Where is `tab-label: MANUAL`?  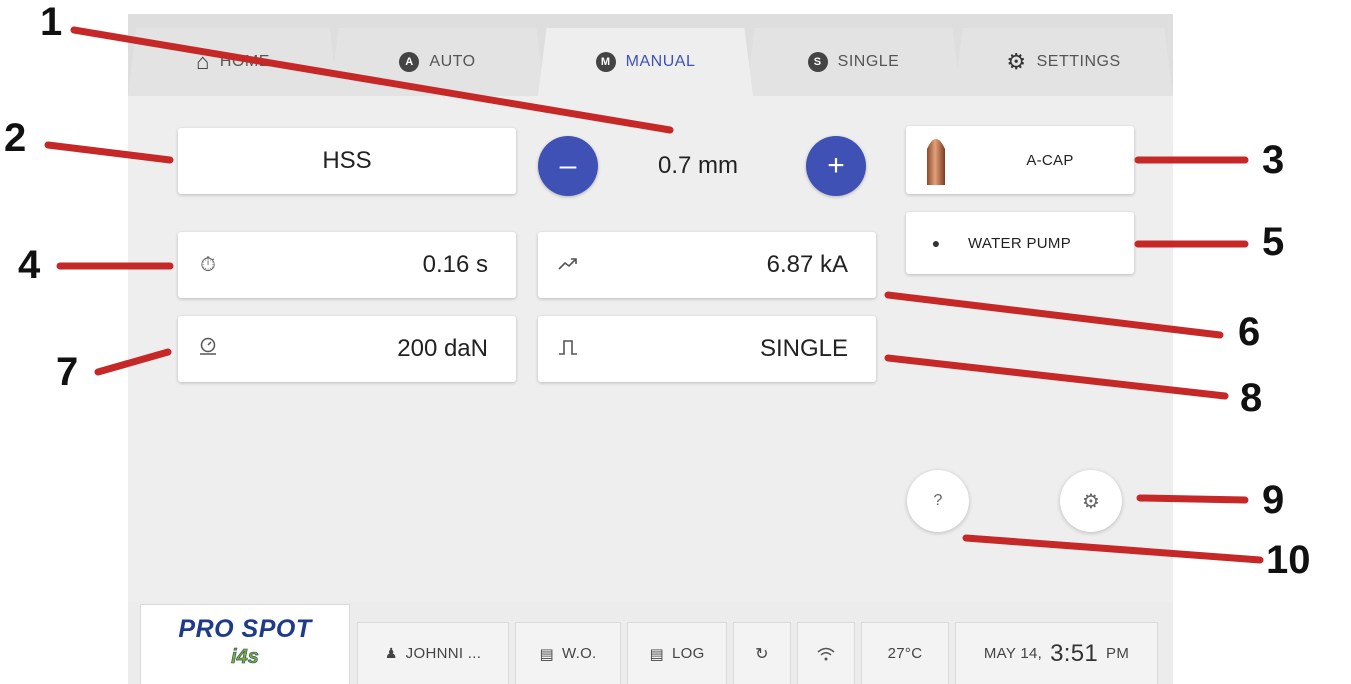 tab-label: MANUAL is located at coordinates (660, 61).